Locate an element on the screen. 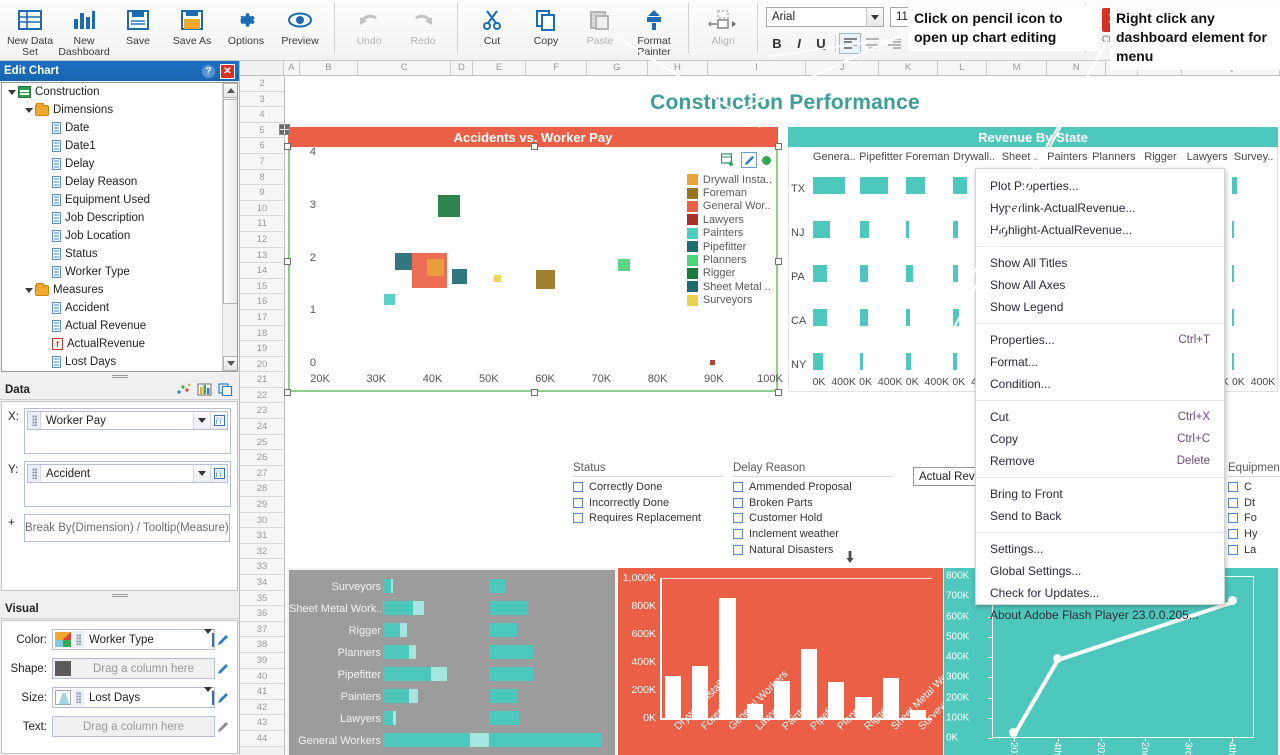 Image resolution: width=1280 pixels, height=755 pixels. tree-node-actualrevenue: f ActualRevenue is located at coordinates (119, 344).